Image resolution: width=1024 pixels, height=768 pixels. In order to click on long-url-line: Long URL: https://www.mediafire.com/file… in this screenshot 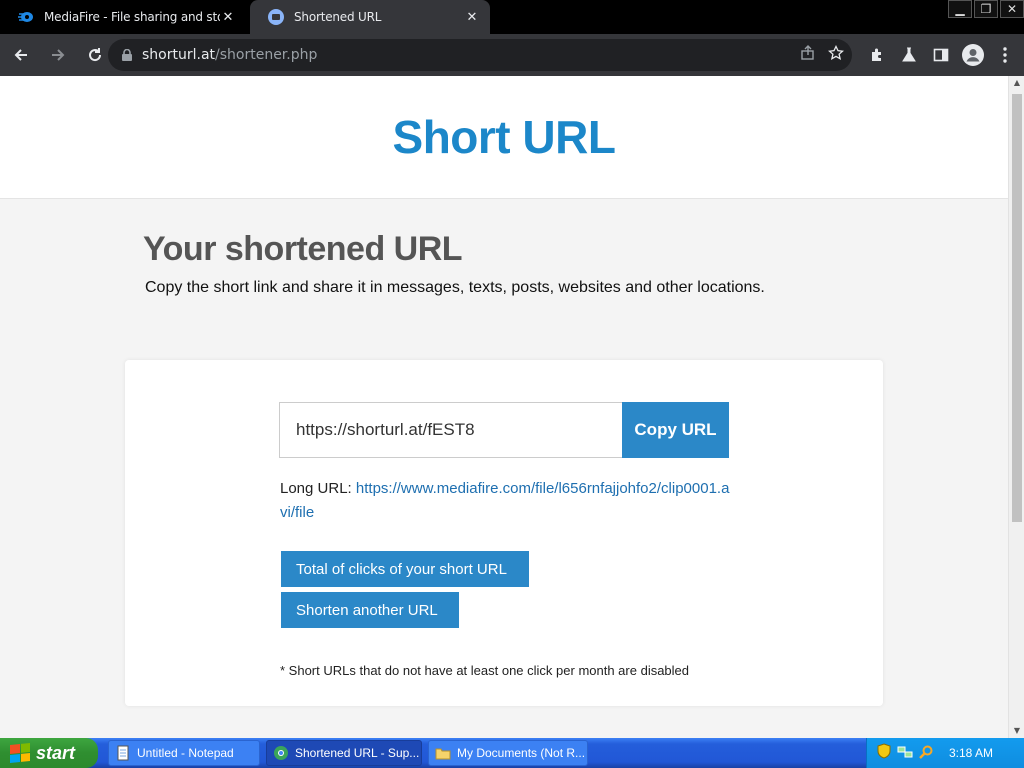, I will do `click(505, 501)`.